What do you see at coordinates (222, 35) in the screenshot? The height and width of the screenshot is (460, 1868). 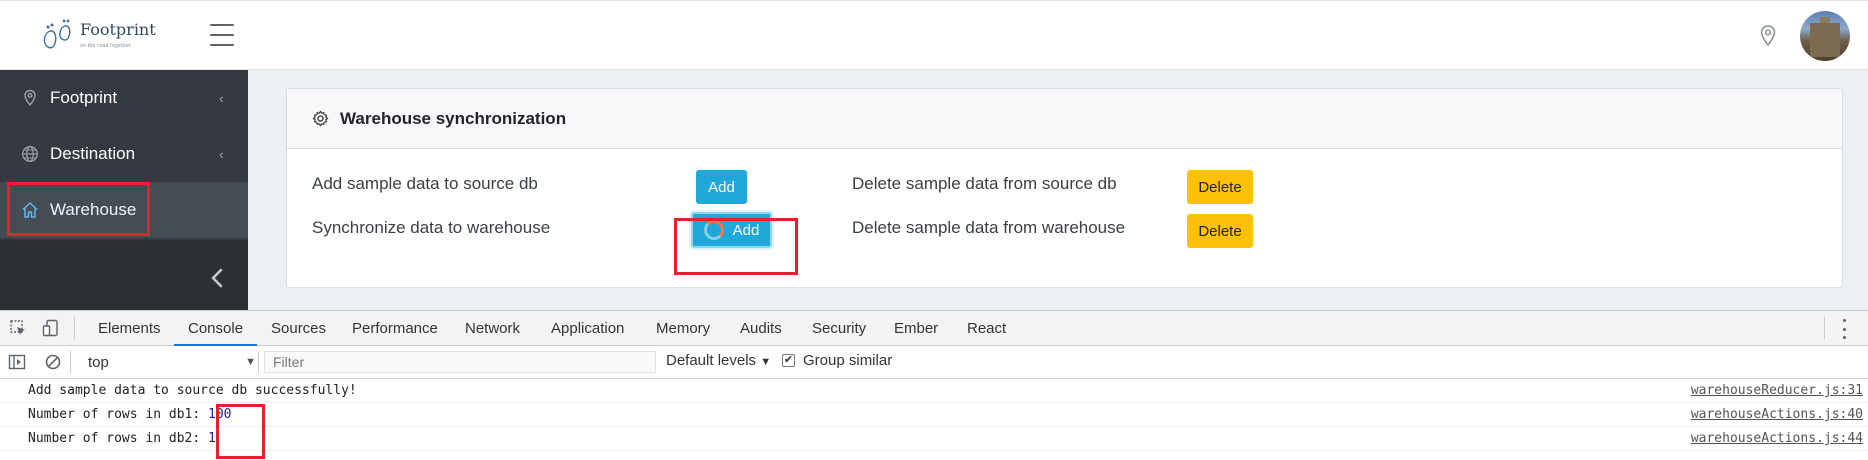 I see `hamburger-icon` at bounding box center [222, 35].